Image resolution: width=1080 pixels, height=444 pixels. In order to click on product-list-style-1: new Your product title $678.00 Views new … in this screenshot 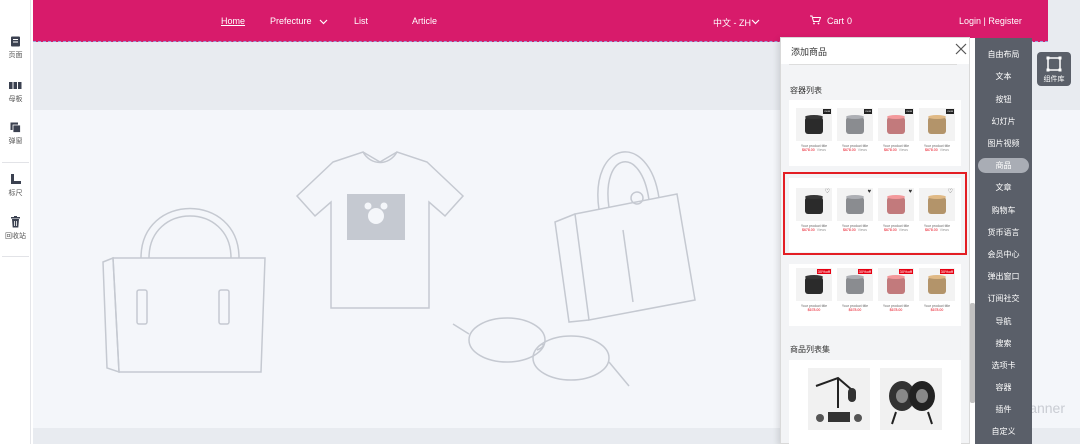, I will do `click(875, 133)`.